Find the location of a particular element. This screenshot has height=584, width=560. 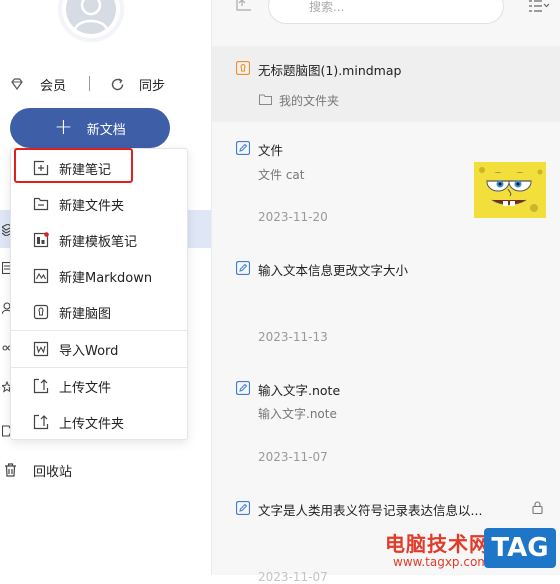

vip-label: 会员 is located at coordinates (53, 86).